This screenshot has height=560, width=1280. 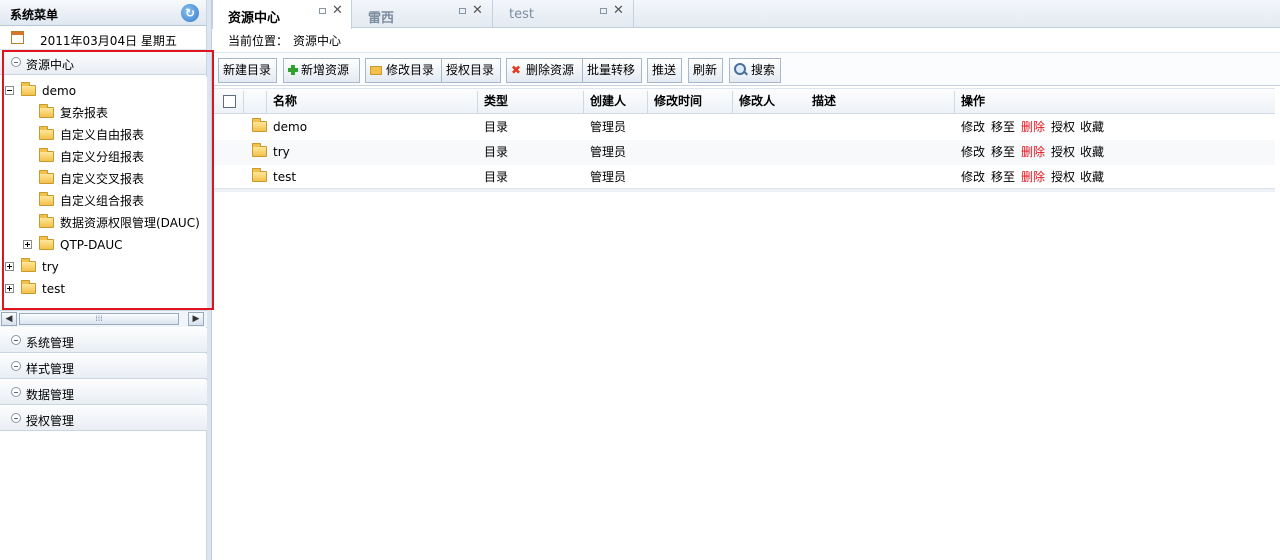 What do you see at coordinates (608, 127) in the screenshot?
I see `row-creator: 管理员` at bounding box center [608, 127].